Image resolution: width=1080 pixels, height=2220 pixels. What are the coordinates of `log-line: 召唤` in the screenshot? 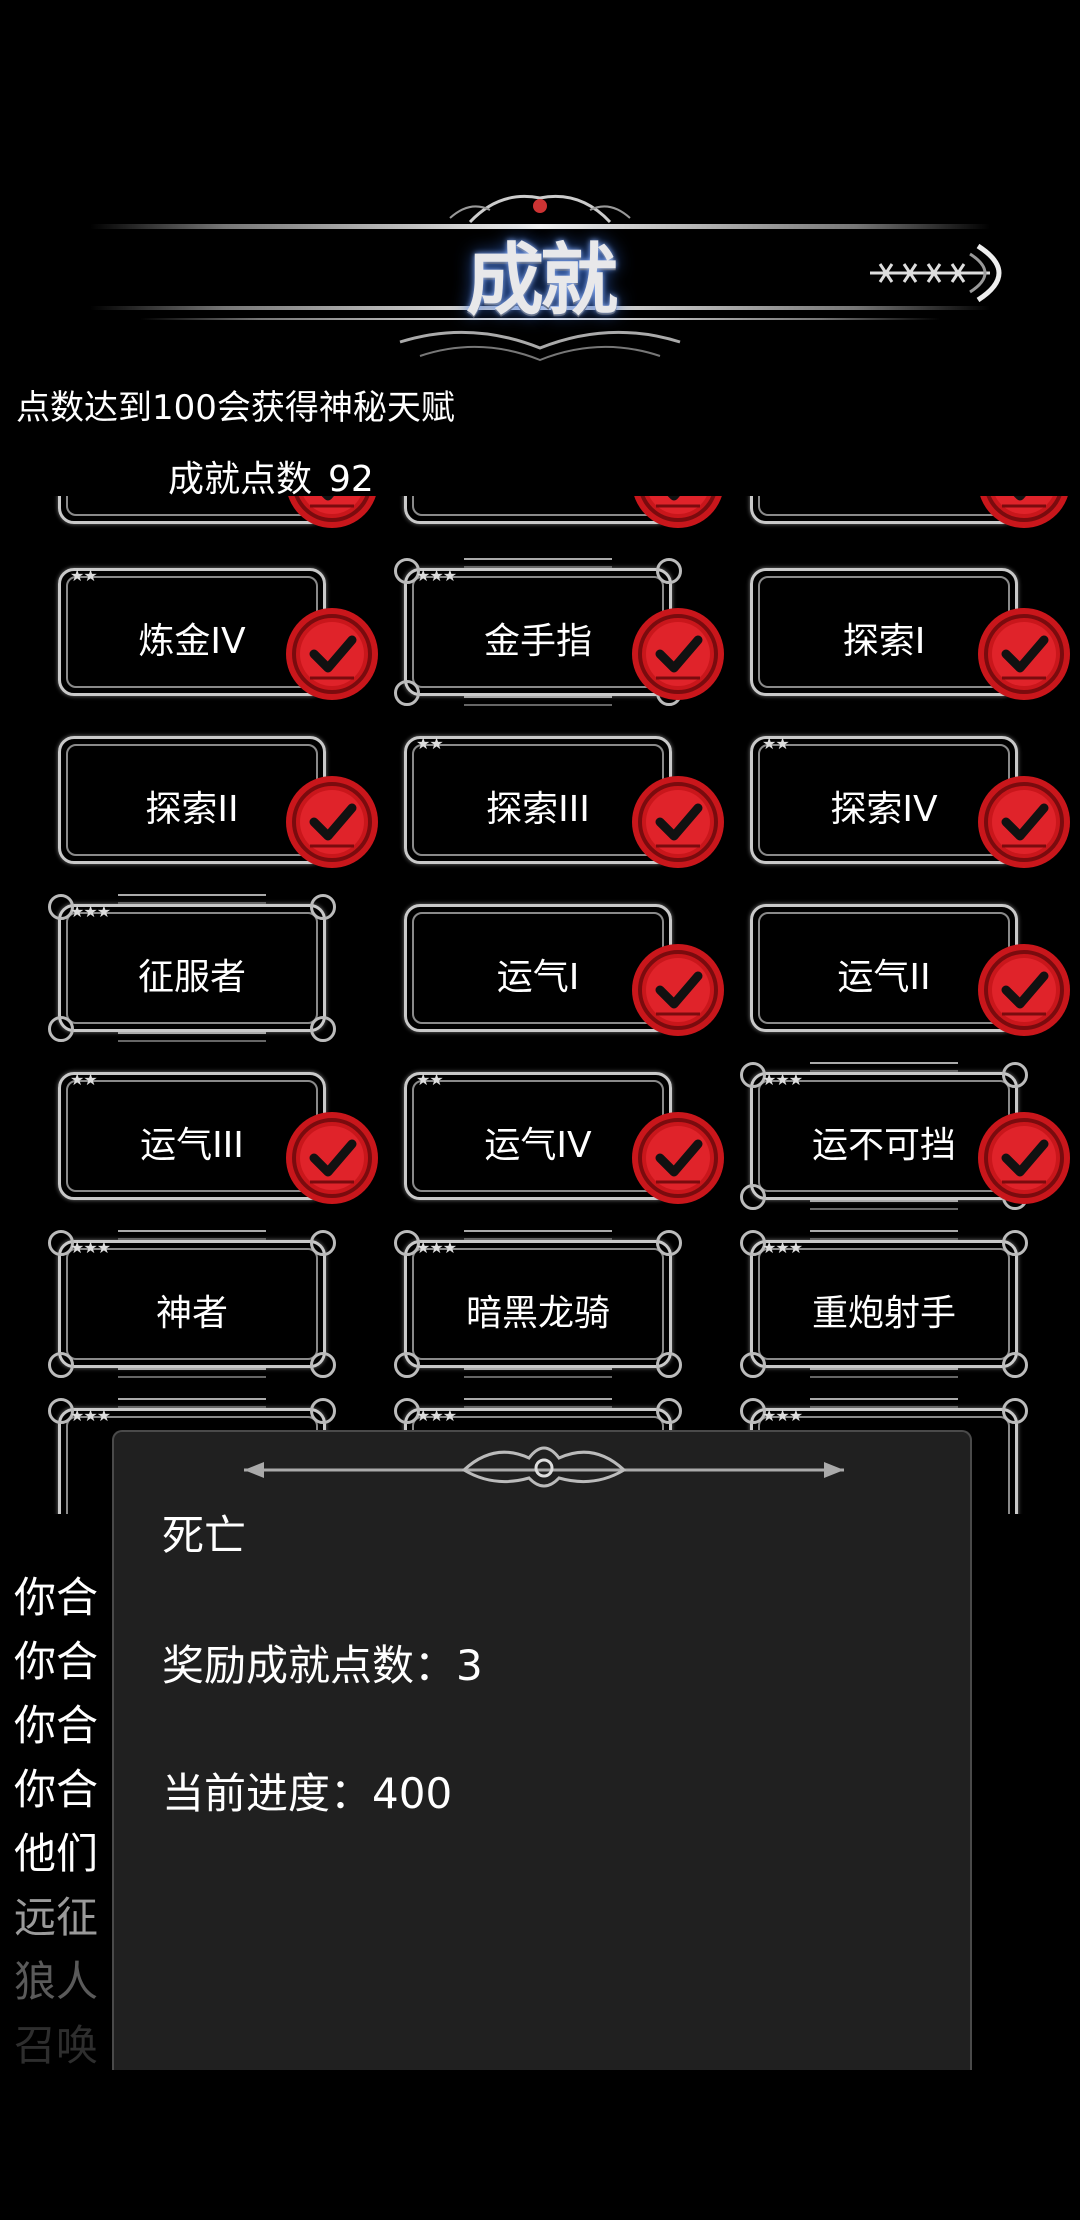 It's located at (56, 2045).